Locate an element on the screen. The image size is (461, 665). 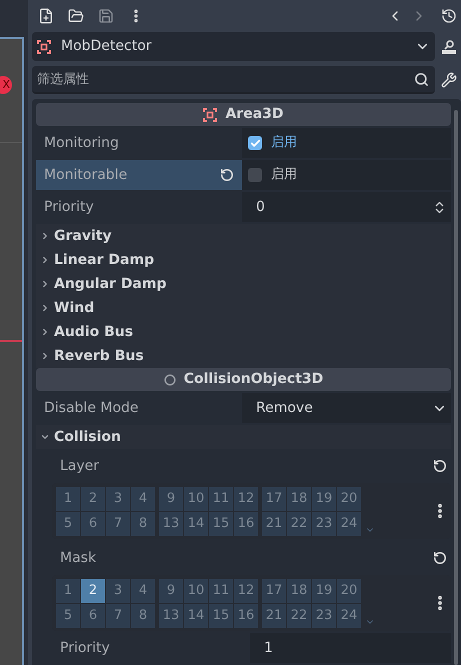
filter-field: 筛选属性 is located at coordinates (233, 80).